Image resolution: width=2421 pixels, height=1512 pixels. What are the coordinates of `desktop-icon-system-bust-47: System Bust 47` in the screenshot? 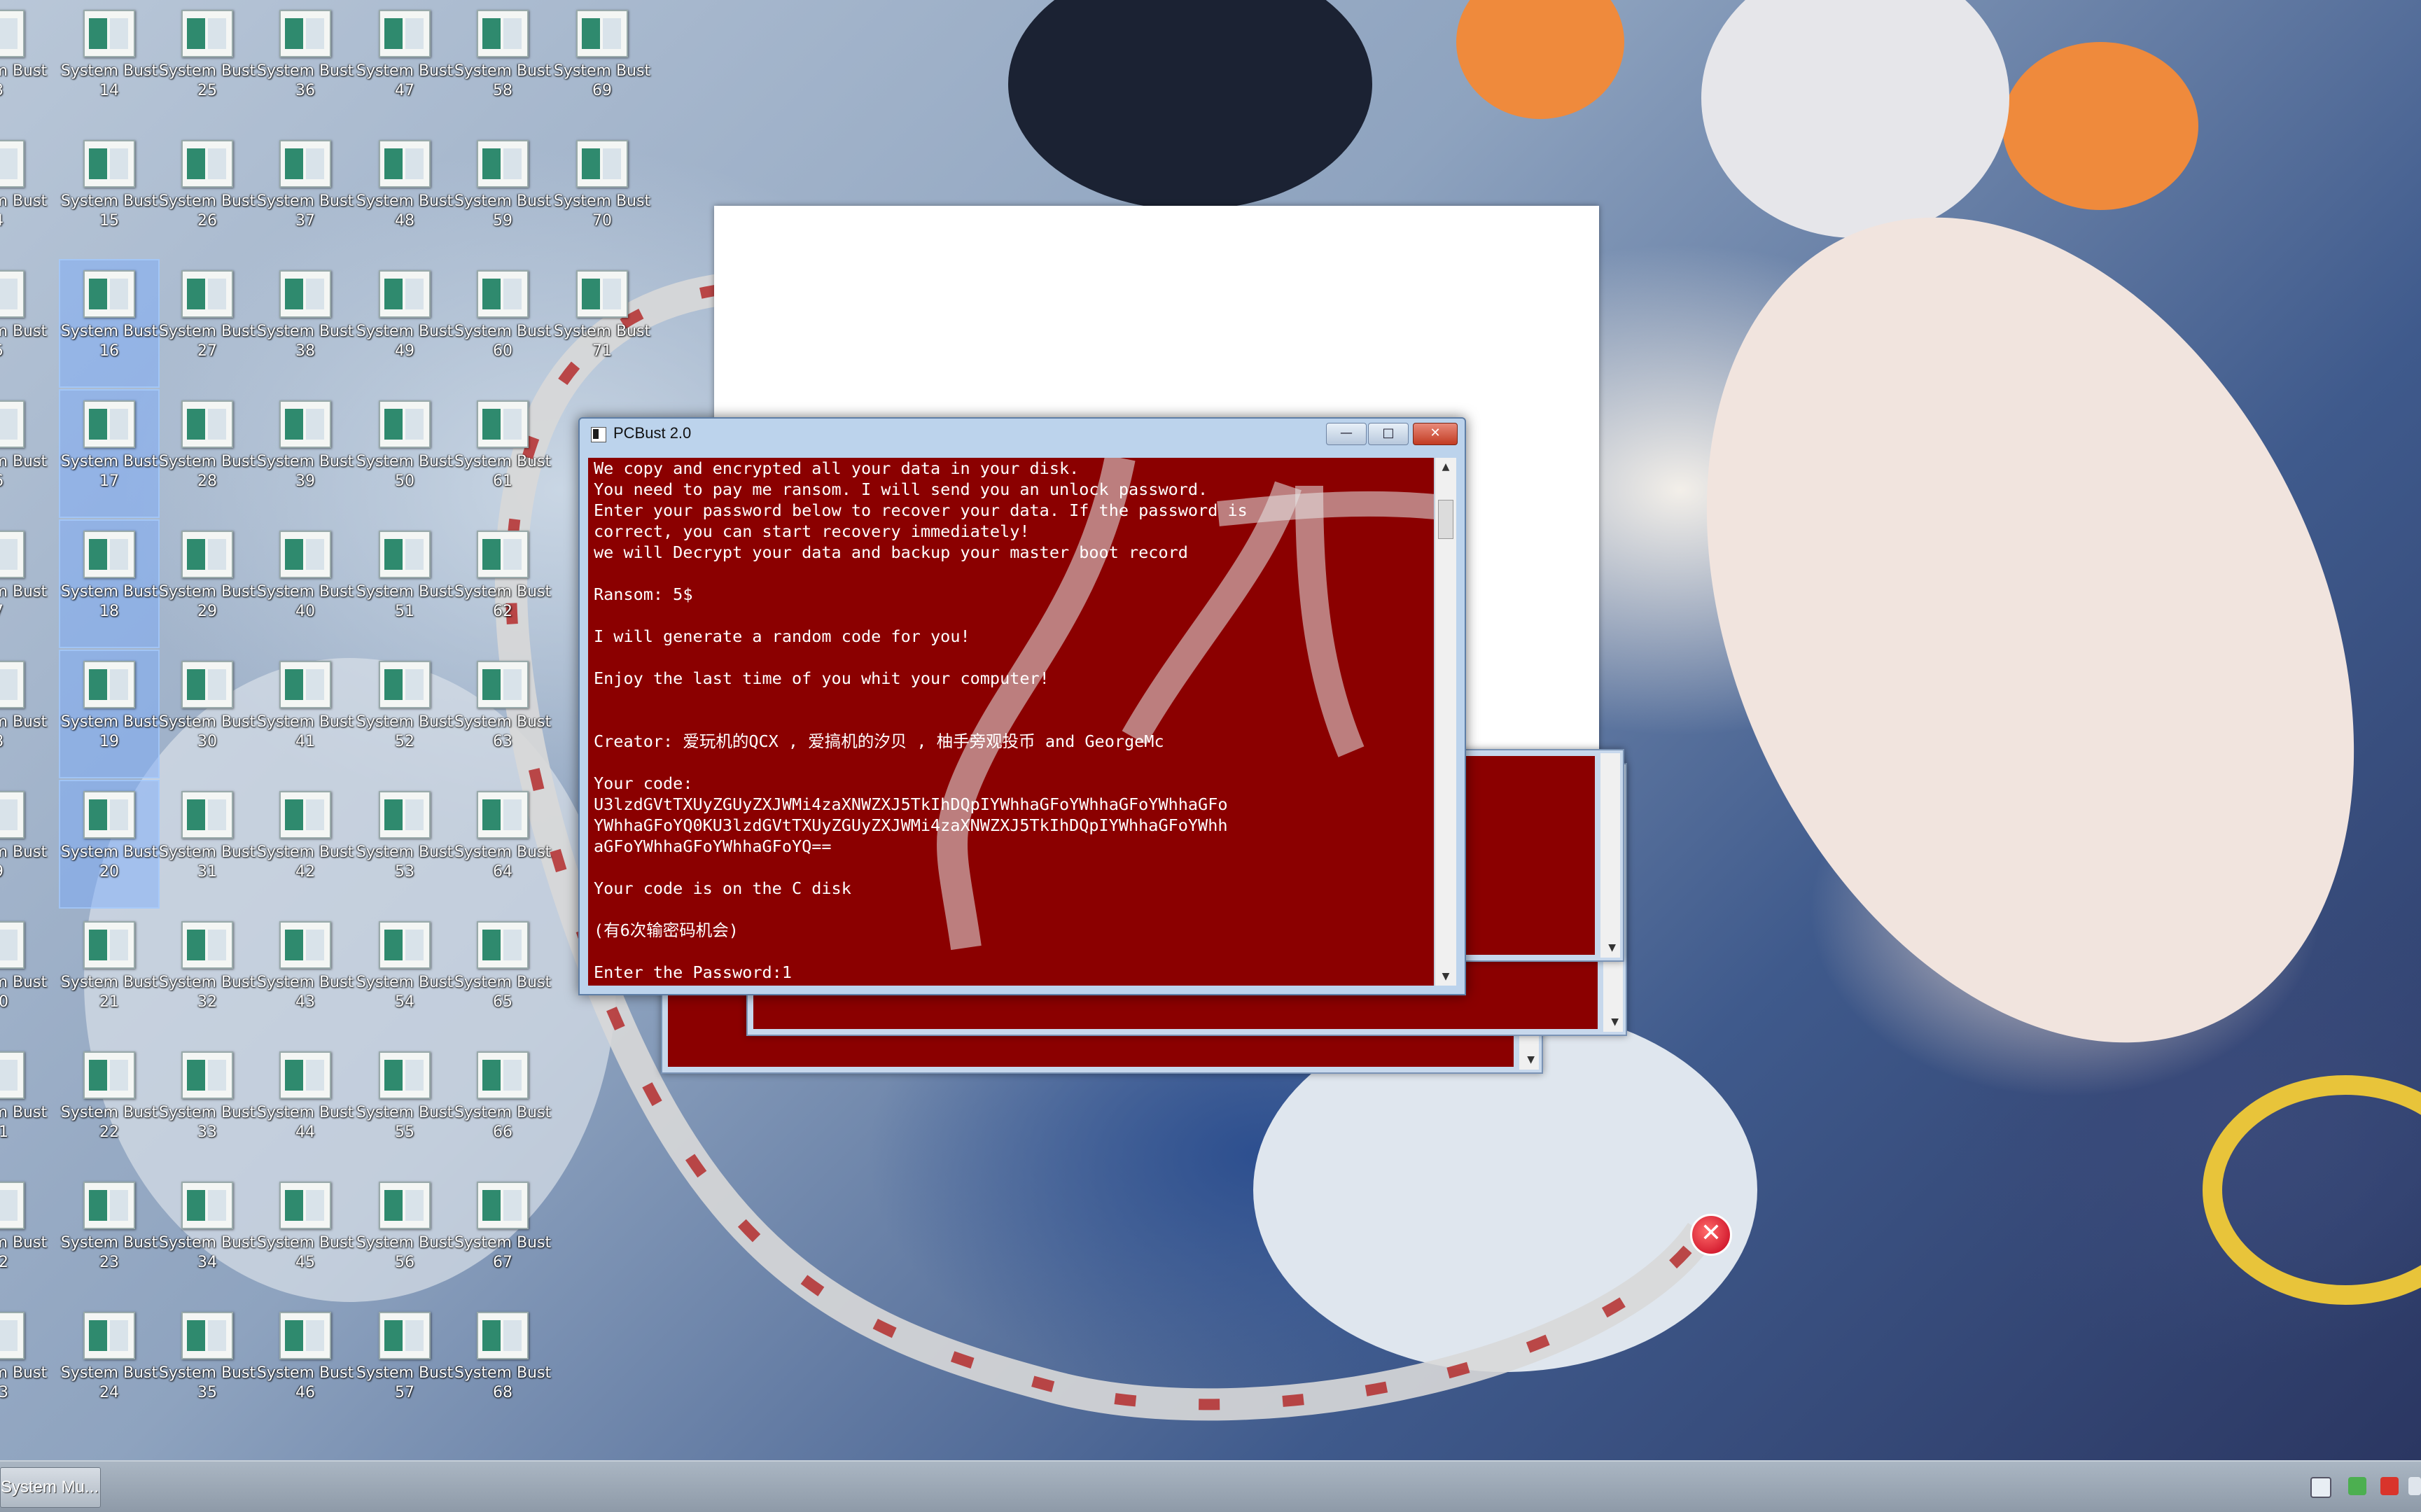 It's located at (405, 63).